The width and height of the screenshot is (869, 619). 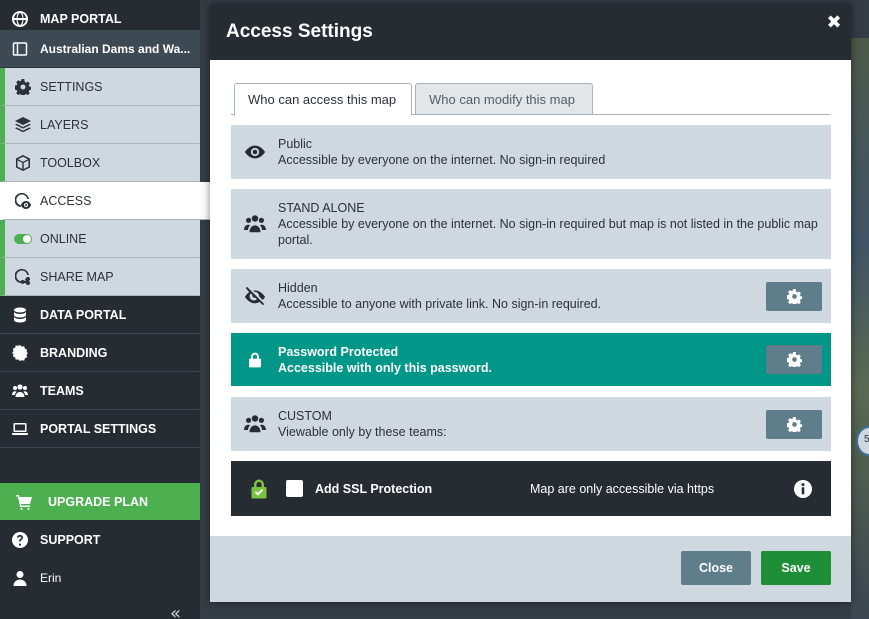 I want to click on password-settings-button, so click(x=794, y=359).